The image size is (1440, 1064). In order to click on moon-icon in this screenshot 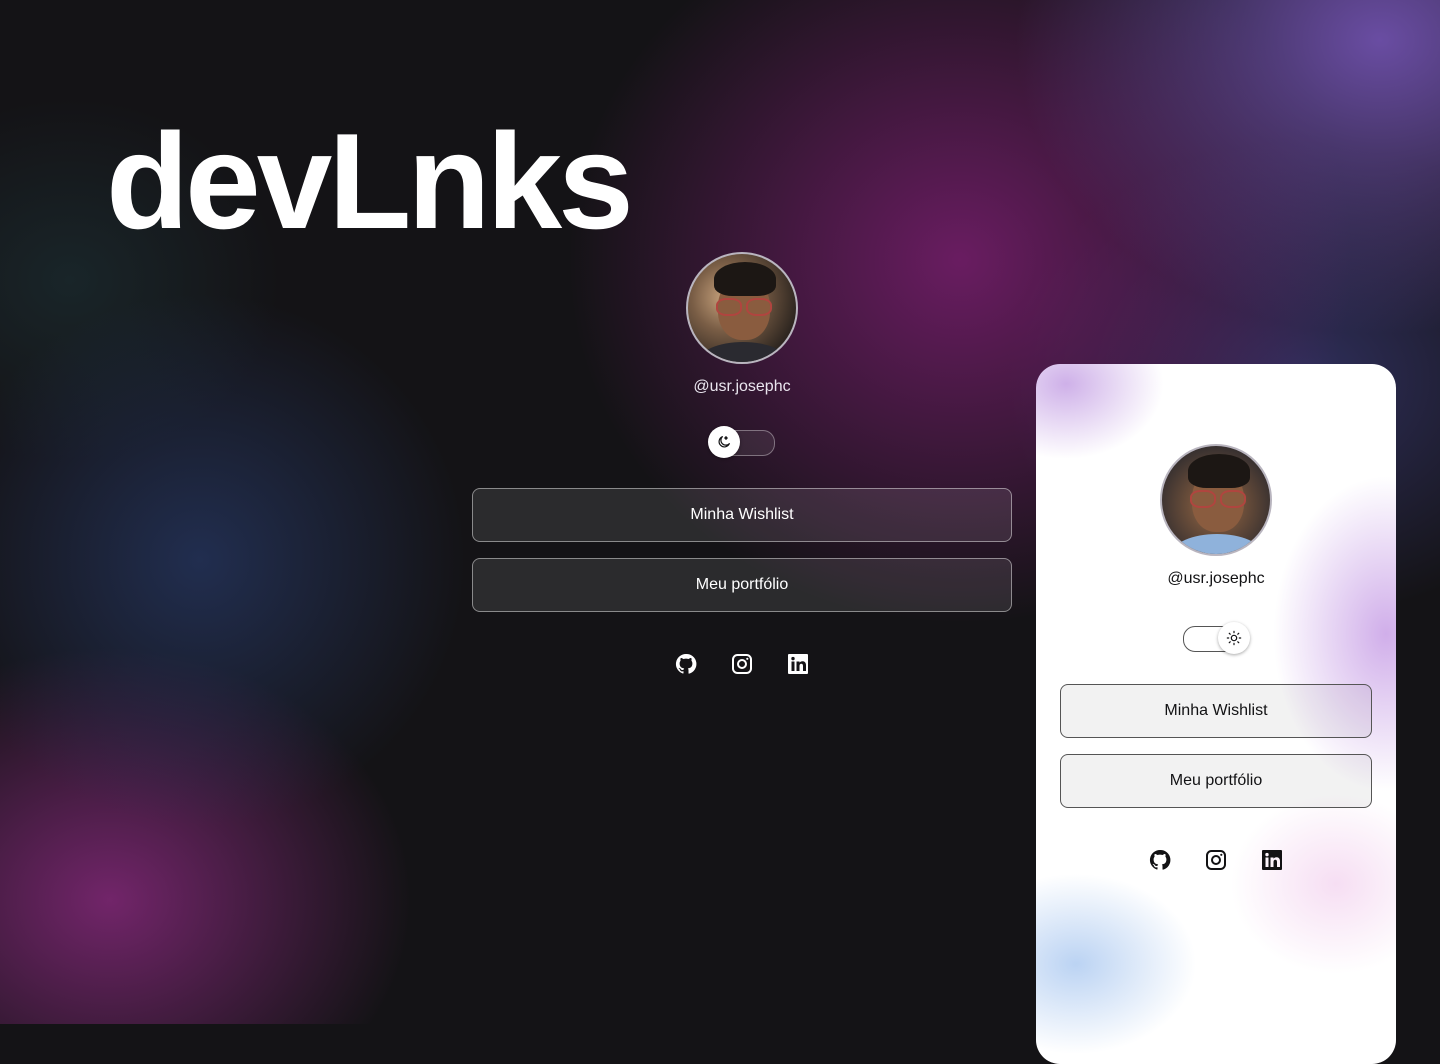, I will do `click(724, 442)`.